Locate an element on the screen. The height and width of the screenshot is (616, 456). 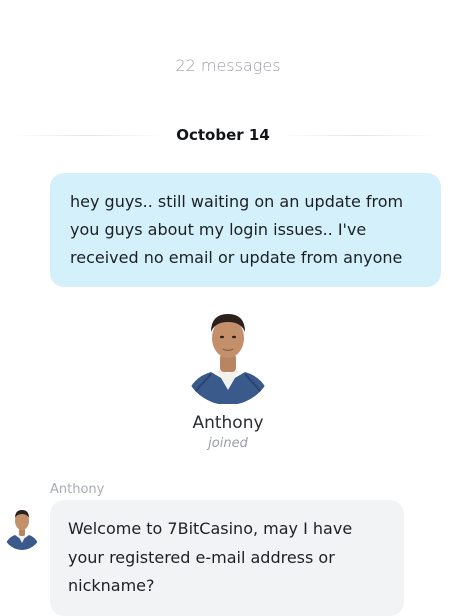
joined-agent-name: Anthony is located at coordinates (228, 423).